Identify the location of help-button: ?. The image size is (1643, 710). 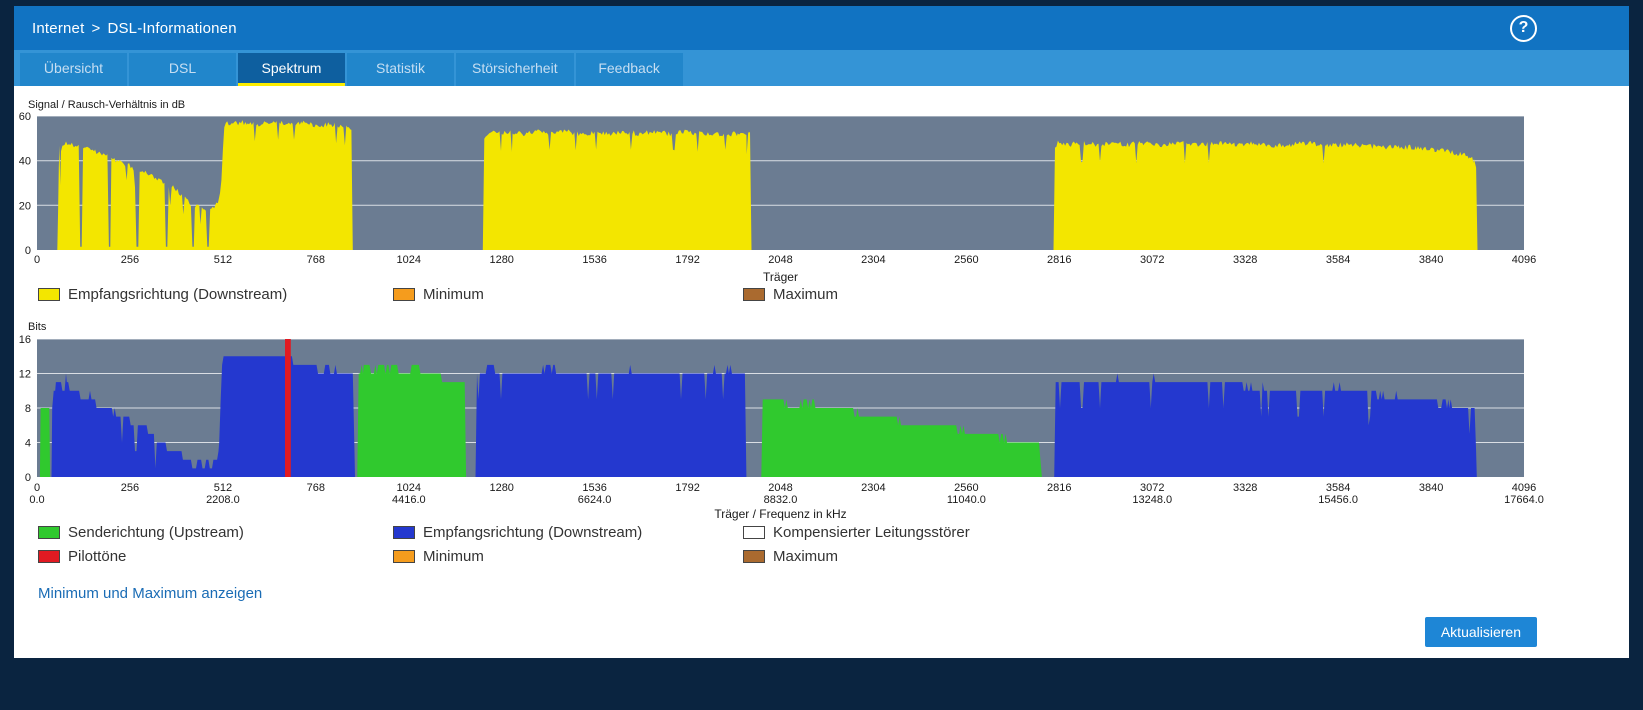
(1523, 28).